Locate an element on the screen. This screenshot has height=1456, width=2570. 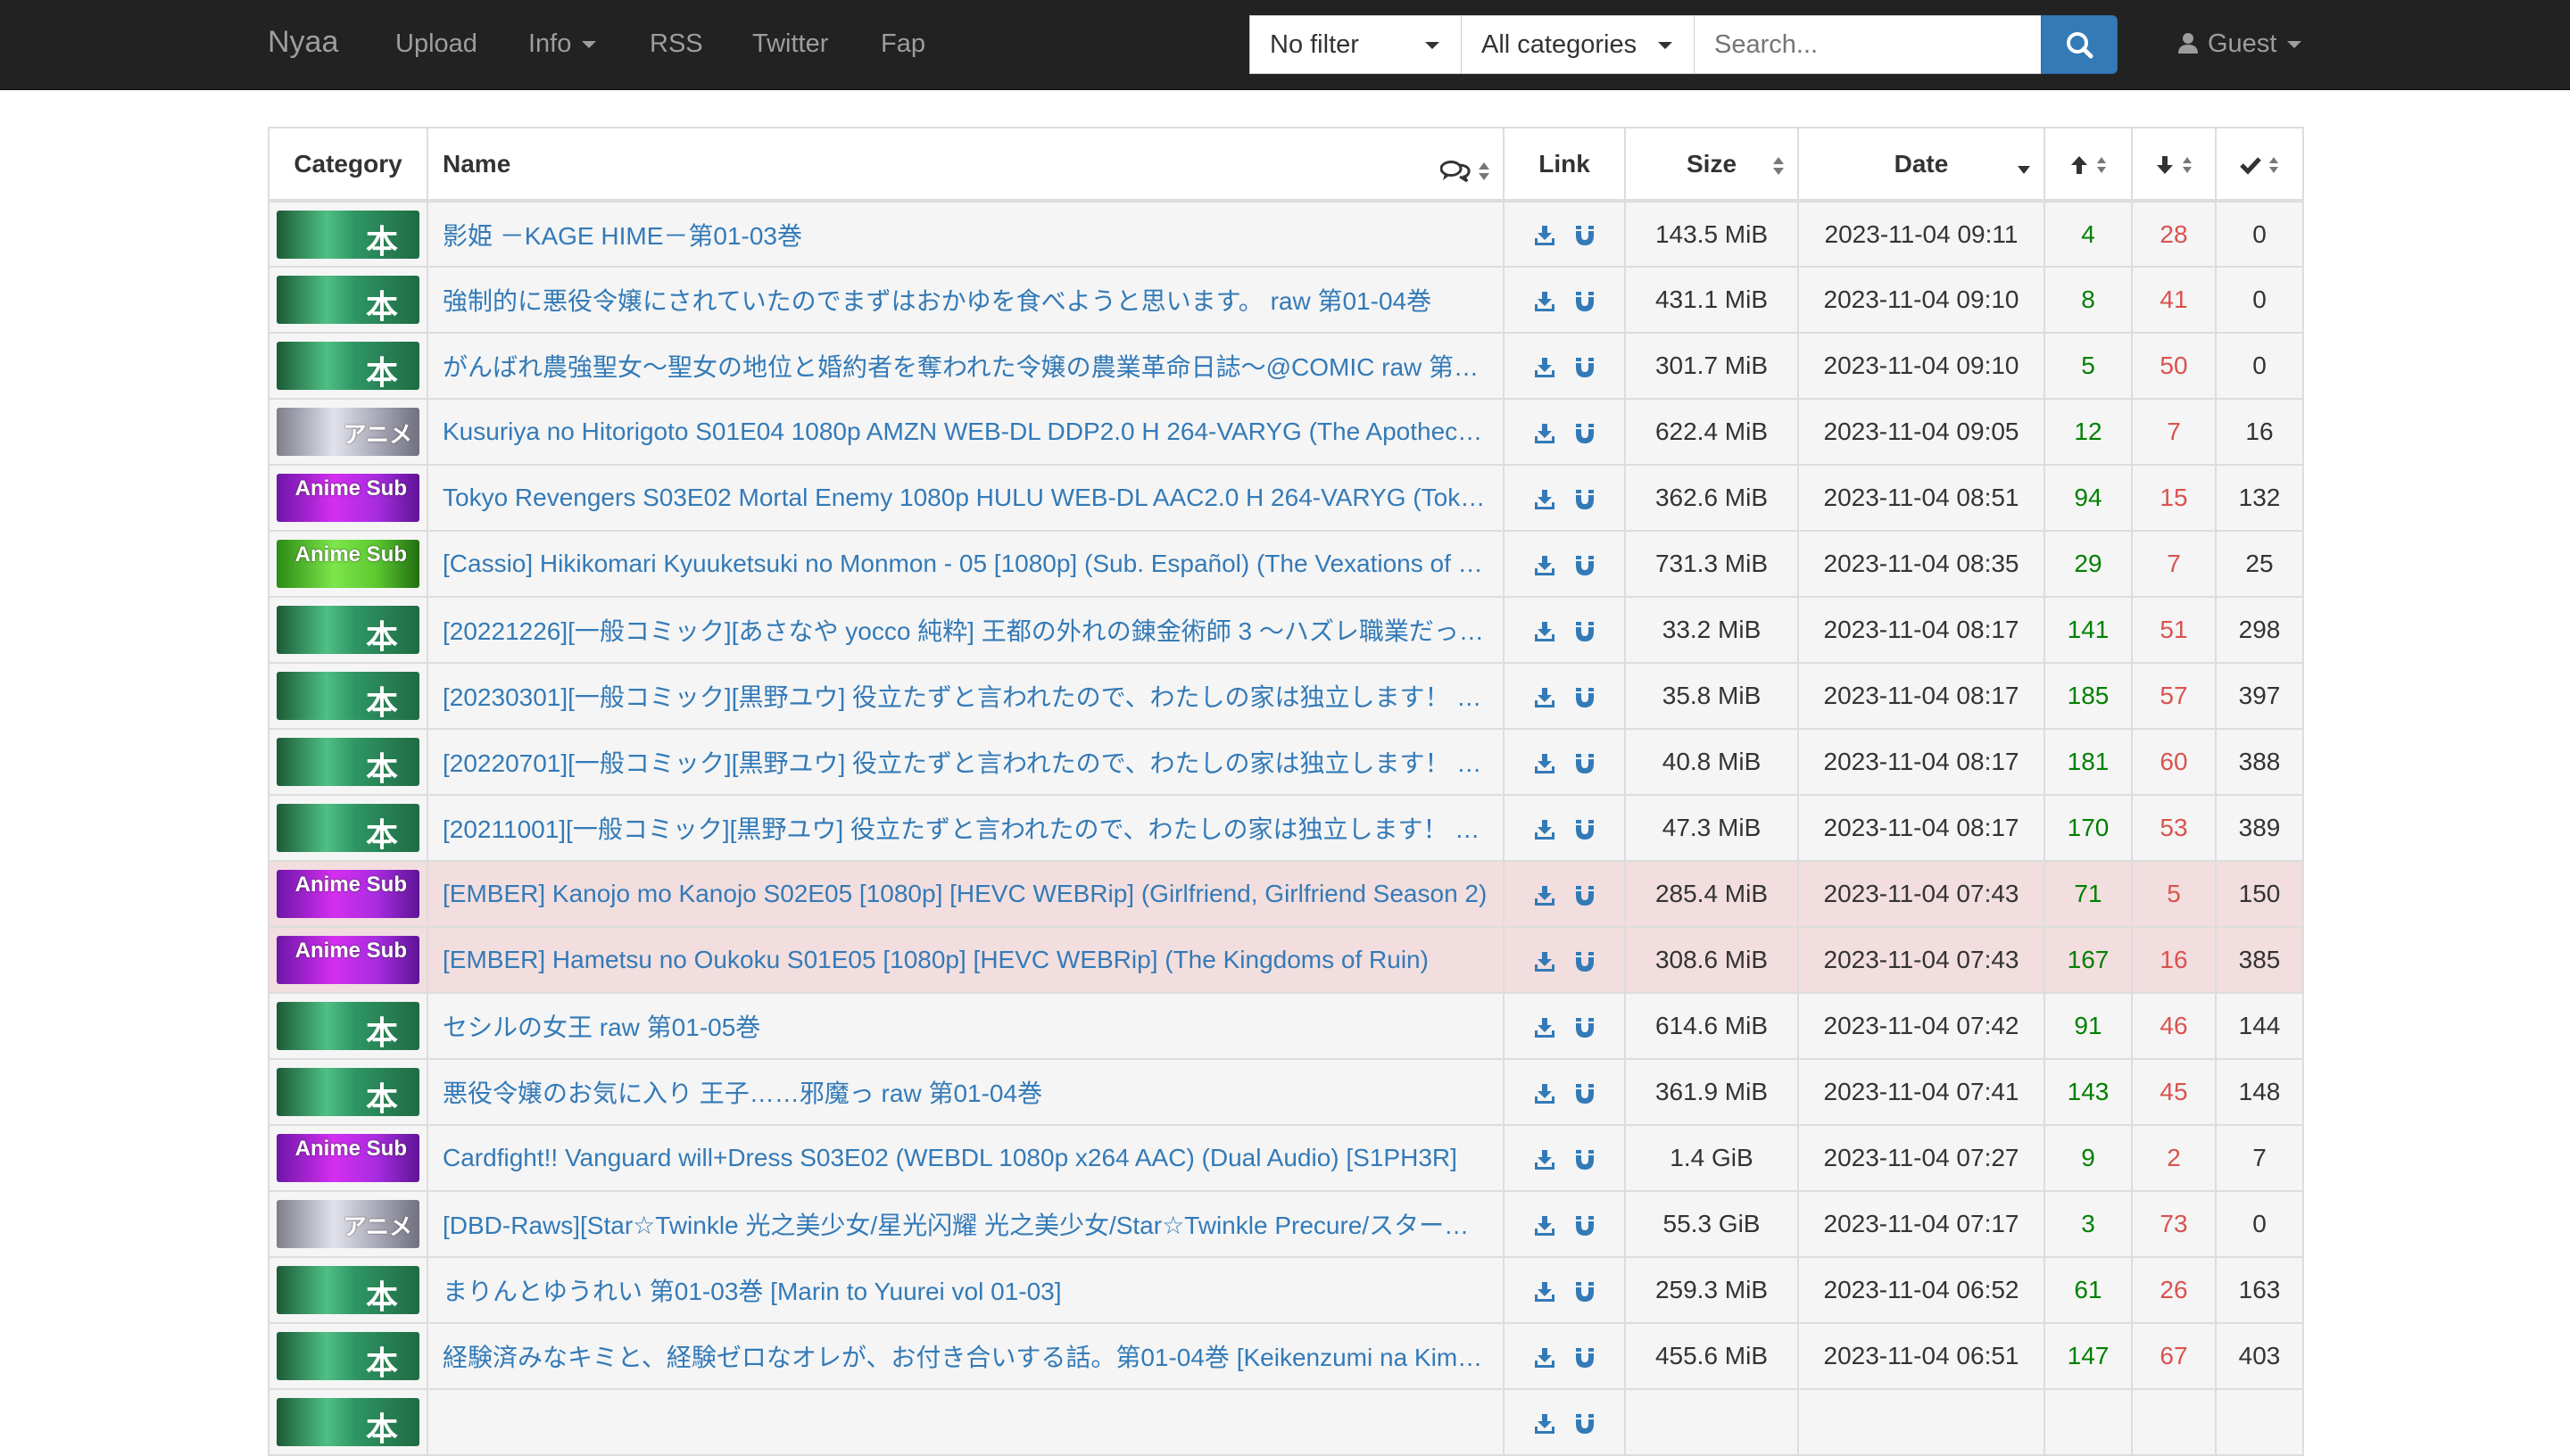
search-input is located at coordinates (1868, 45).